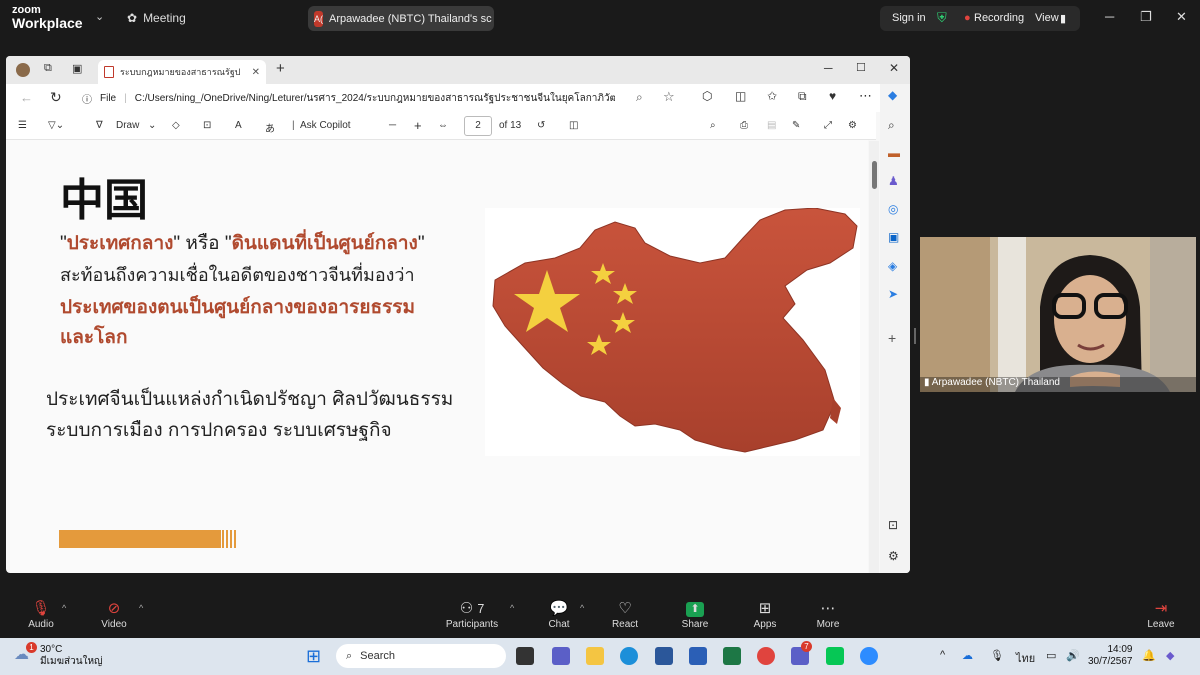  Describe the element at coordinates (22, 125) in the screenshot. I see `contents-icon: ☰` at that location.